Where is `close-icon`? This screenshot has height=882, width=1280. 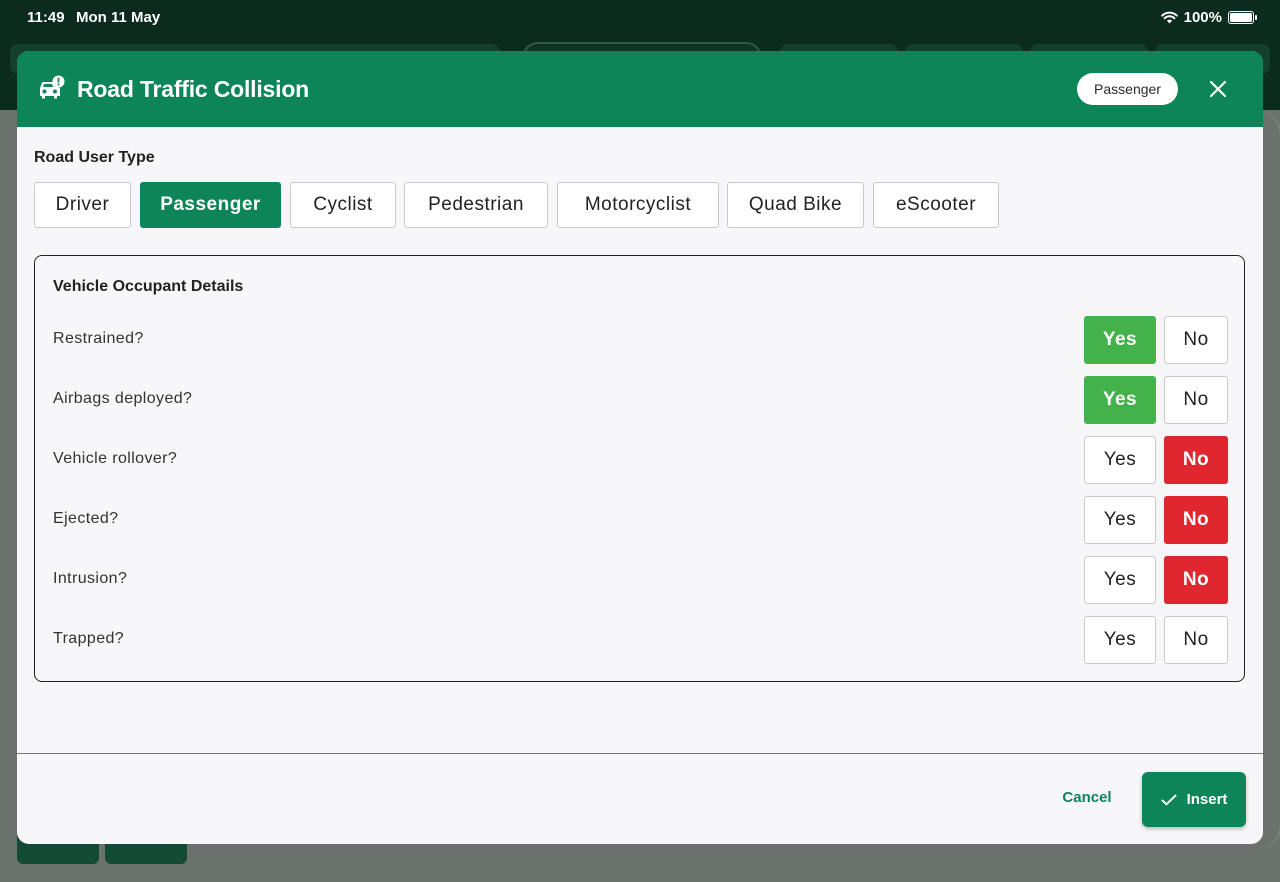
close-icon is located at coordinates (1218, 89).